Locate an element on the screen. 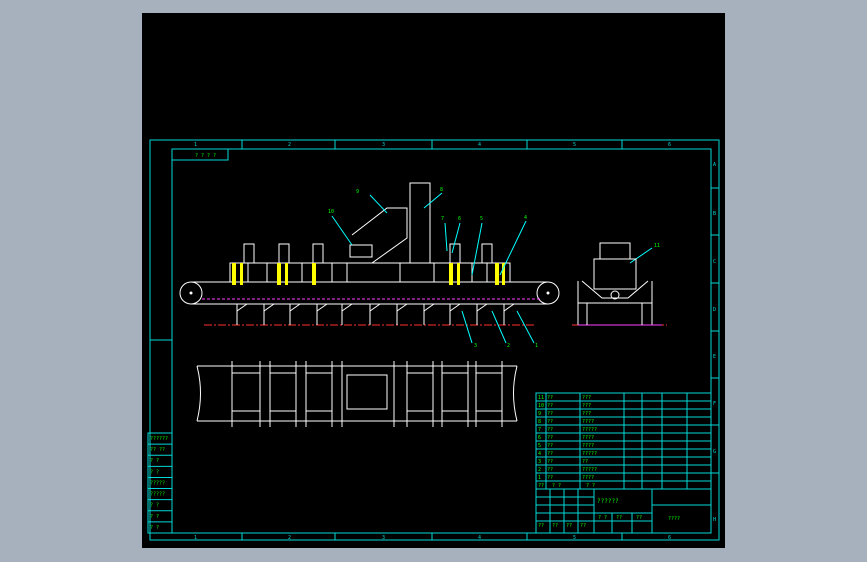  part-label-3: 3 is located at coordinates (475, 346).